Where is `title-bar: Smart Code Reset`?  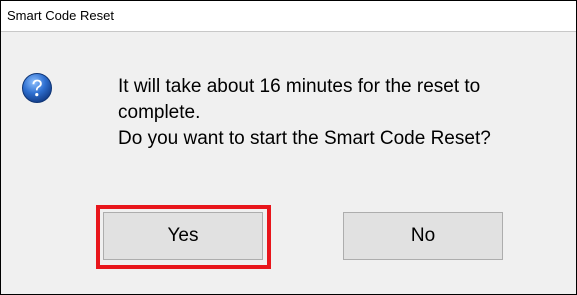
title-bar: Smart Code Reset is located at coordinates (288, 16).